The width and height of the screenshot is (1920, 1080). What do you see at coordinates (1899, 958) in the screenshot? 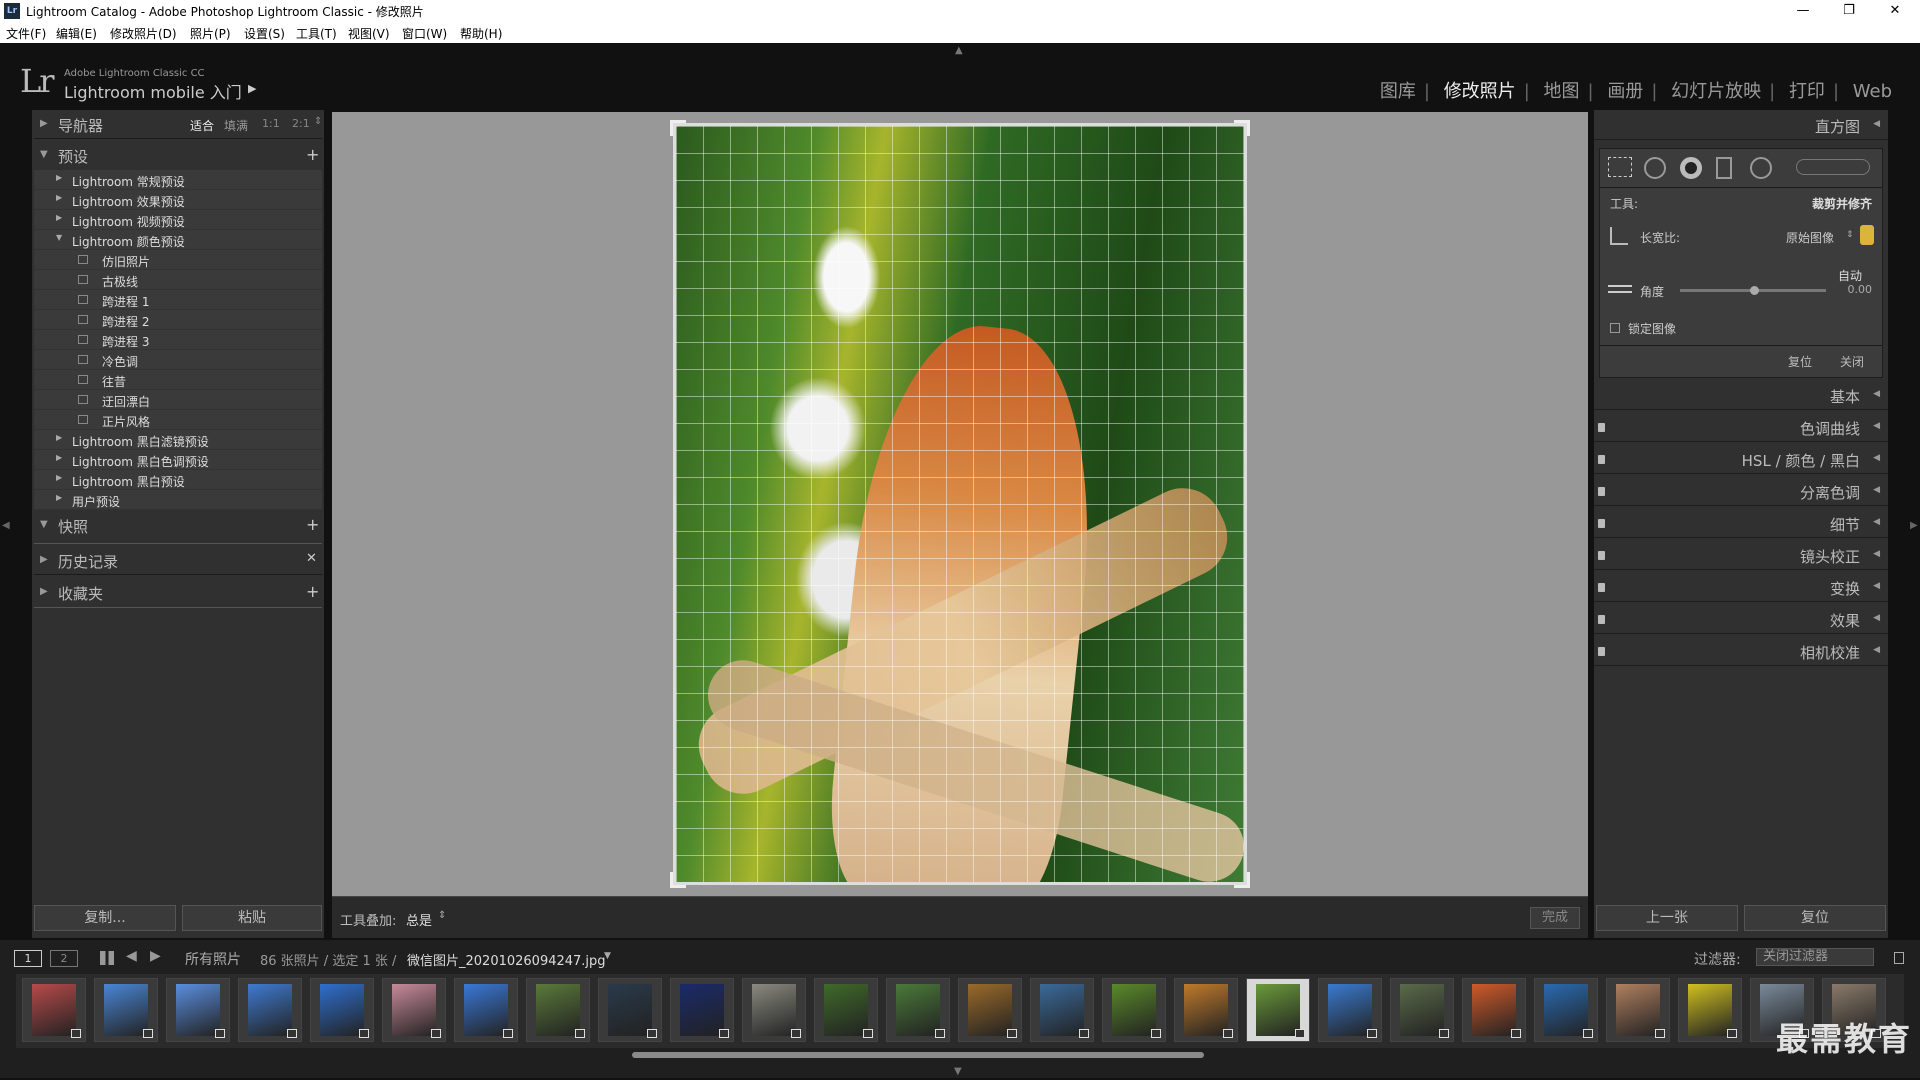
I see `filter-lock-icon` at bounding box center [1899, 958].